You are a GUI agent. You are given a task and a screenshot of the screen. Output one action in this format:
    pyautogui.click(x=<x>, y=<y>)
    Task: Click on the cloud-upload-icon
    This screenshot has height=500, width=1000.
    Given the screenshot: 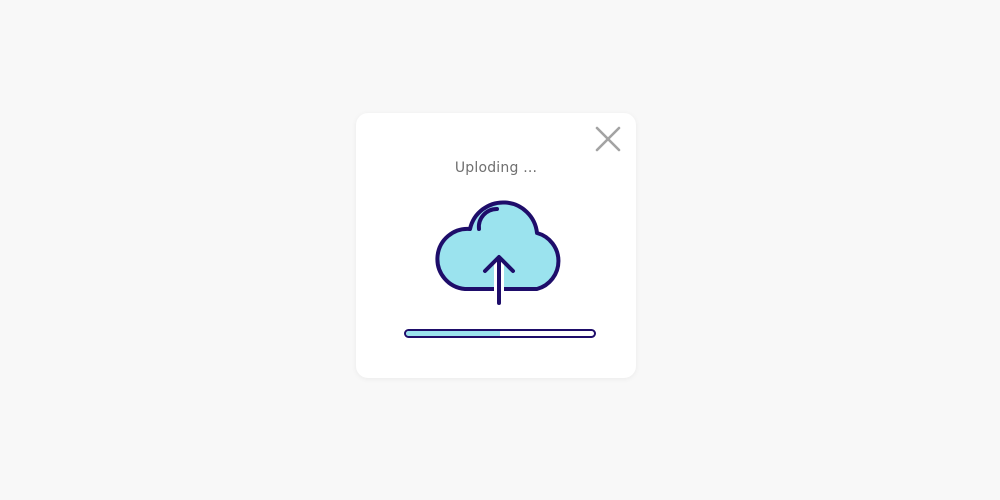 What is the action you would take?
    pyautogui.click(x=498, y=252)
    